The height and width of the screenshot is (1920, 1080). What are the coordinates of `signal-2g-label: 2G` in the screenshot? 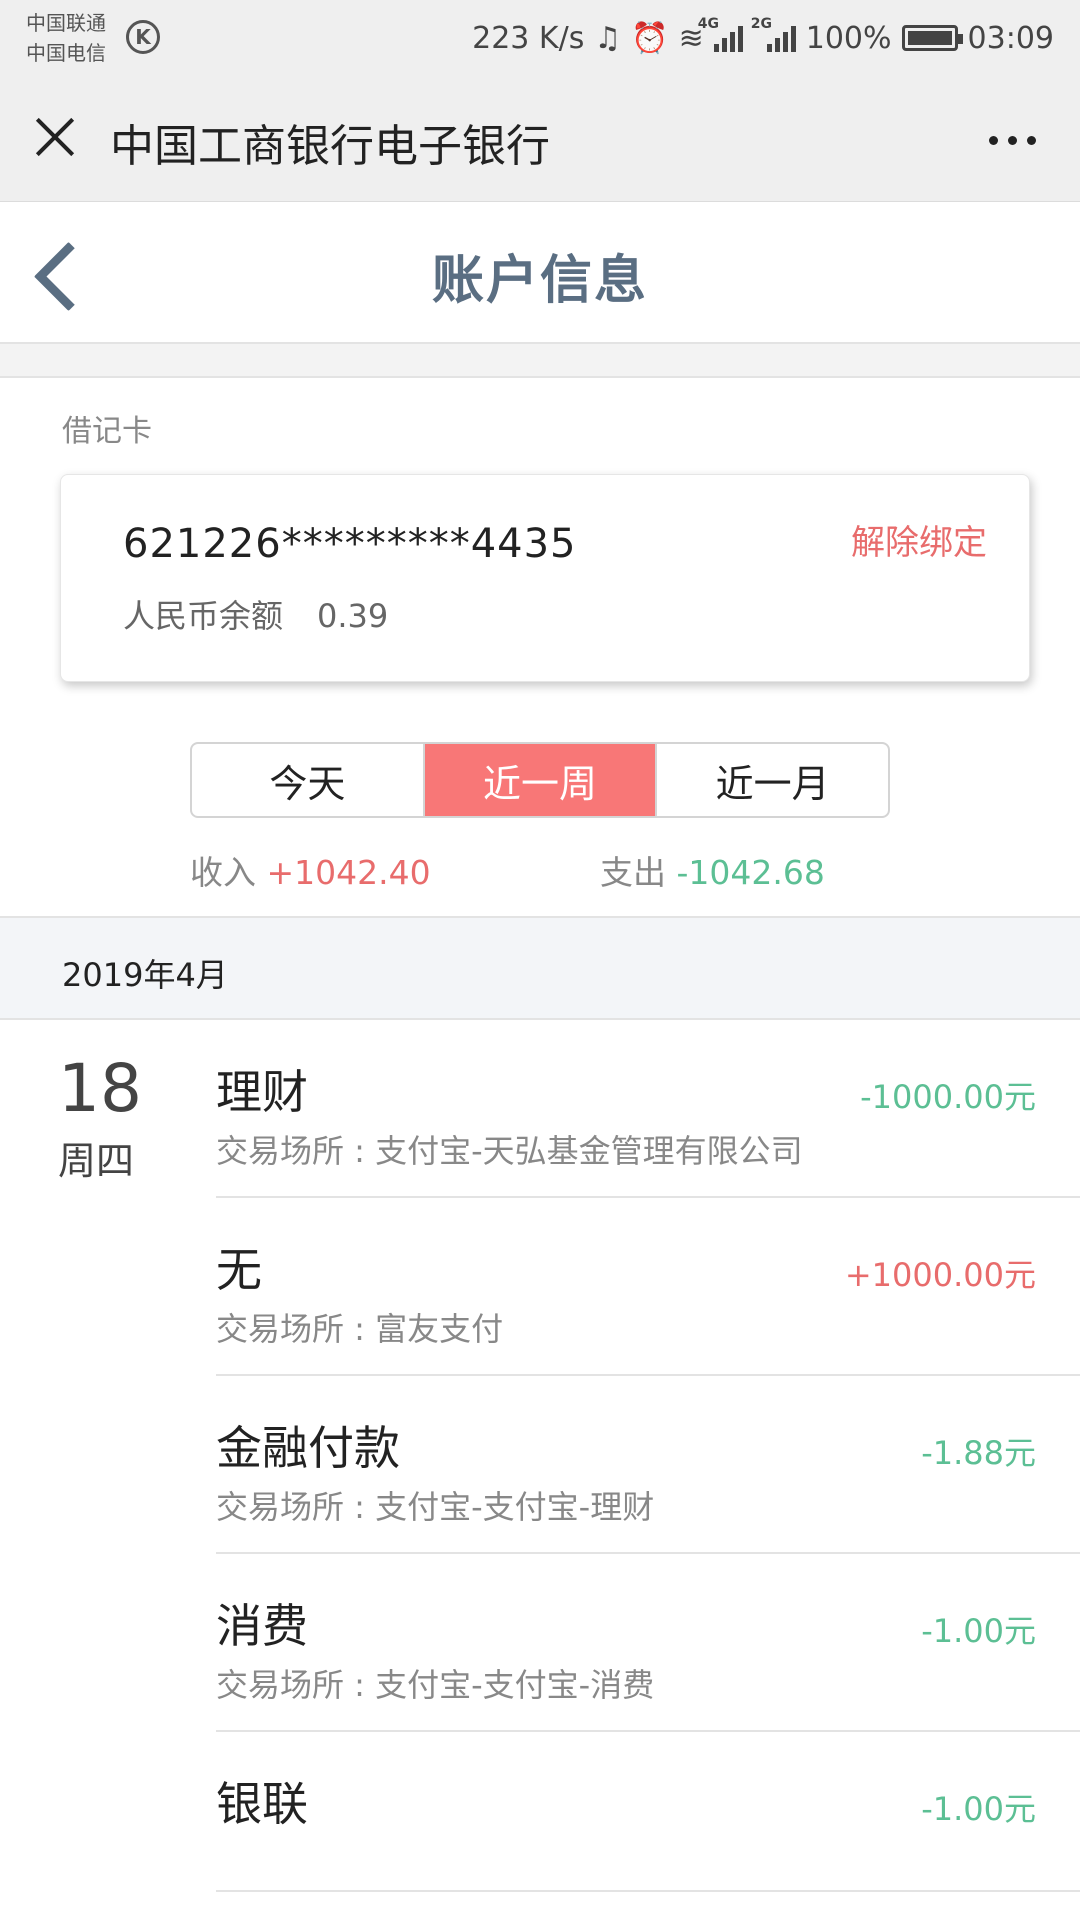 It's located at (761, 24).